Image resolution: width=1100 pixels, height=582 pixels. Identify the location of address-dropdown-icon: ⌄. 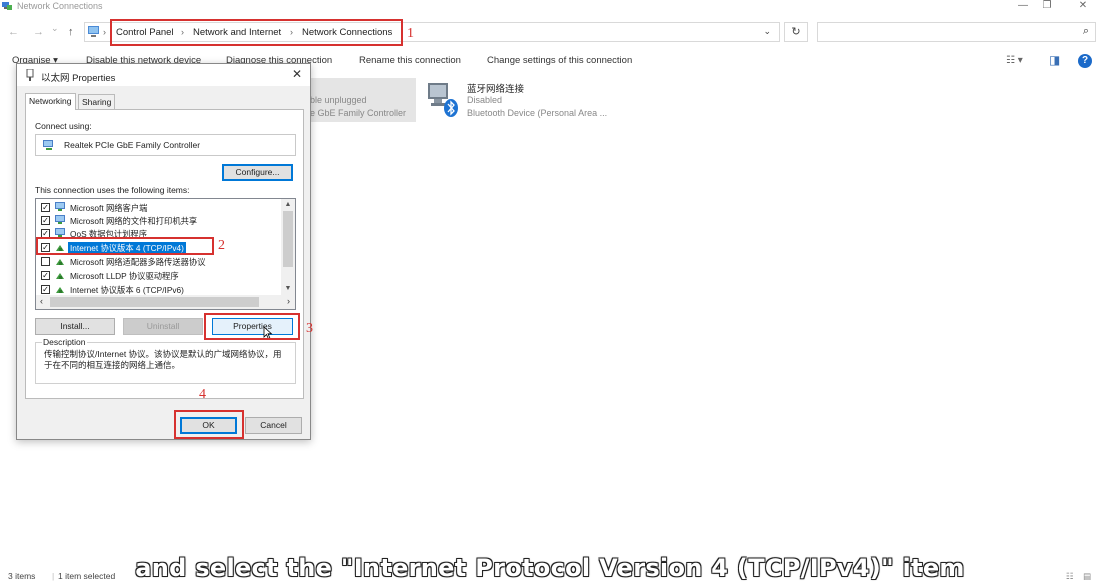
(767, 31).